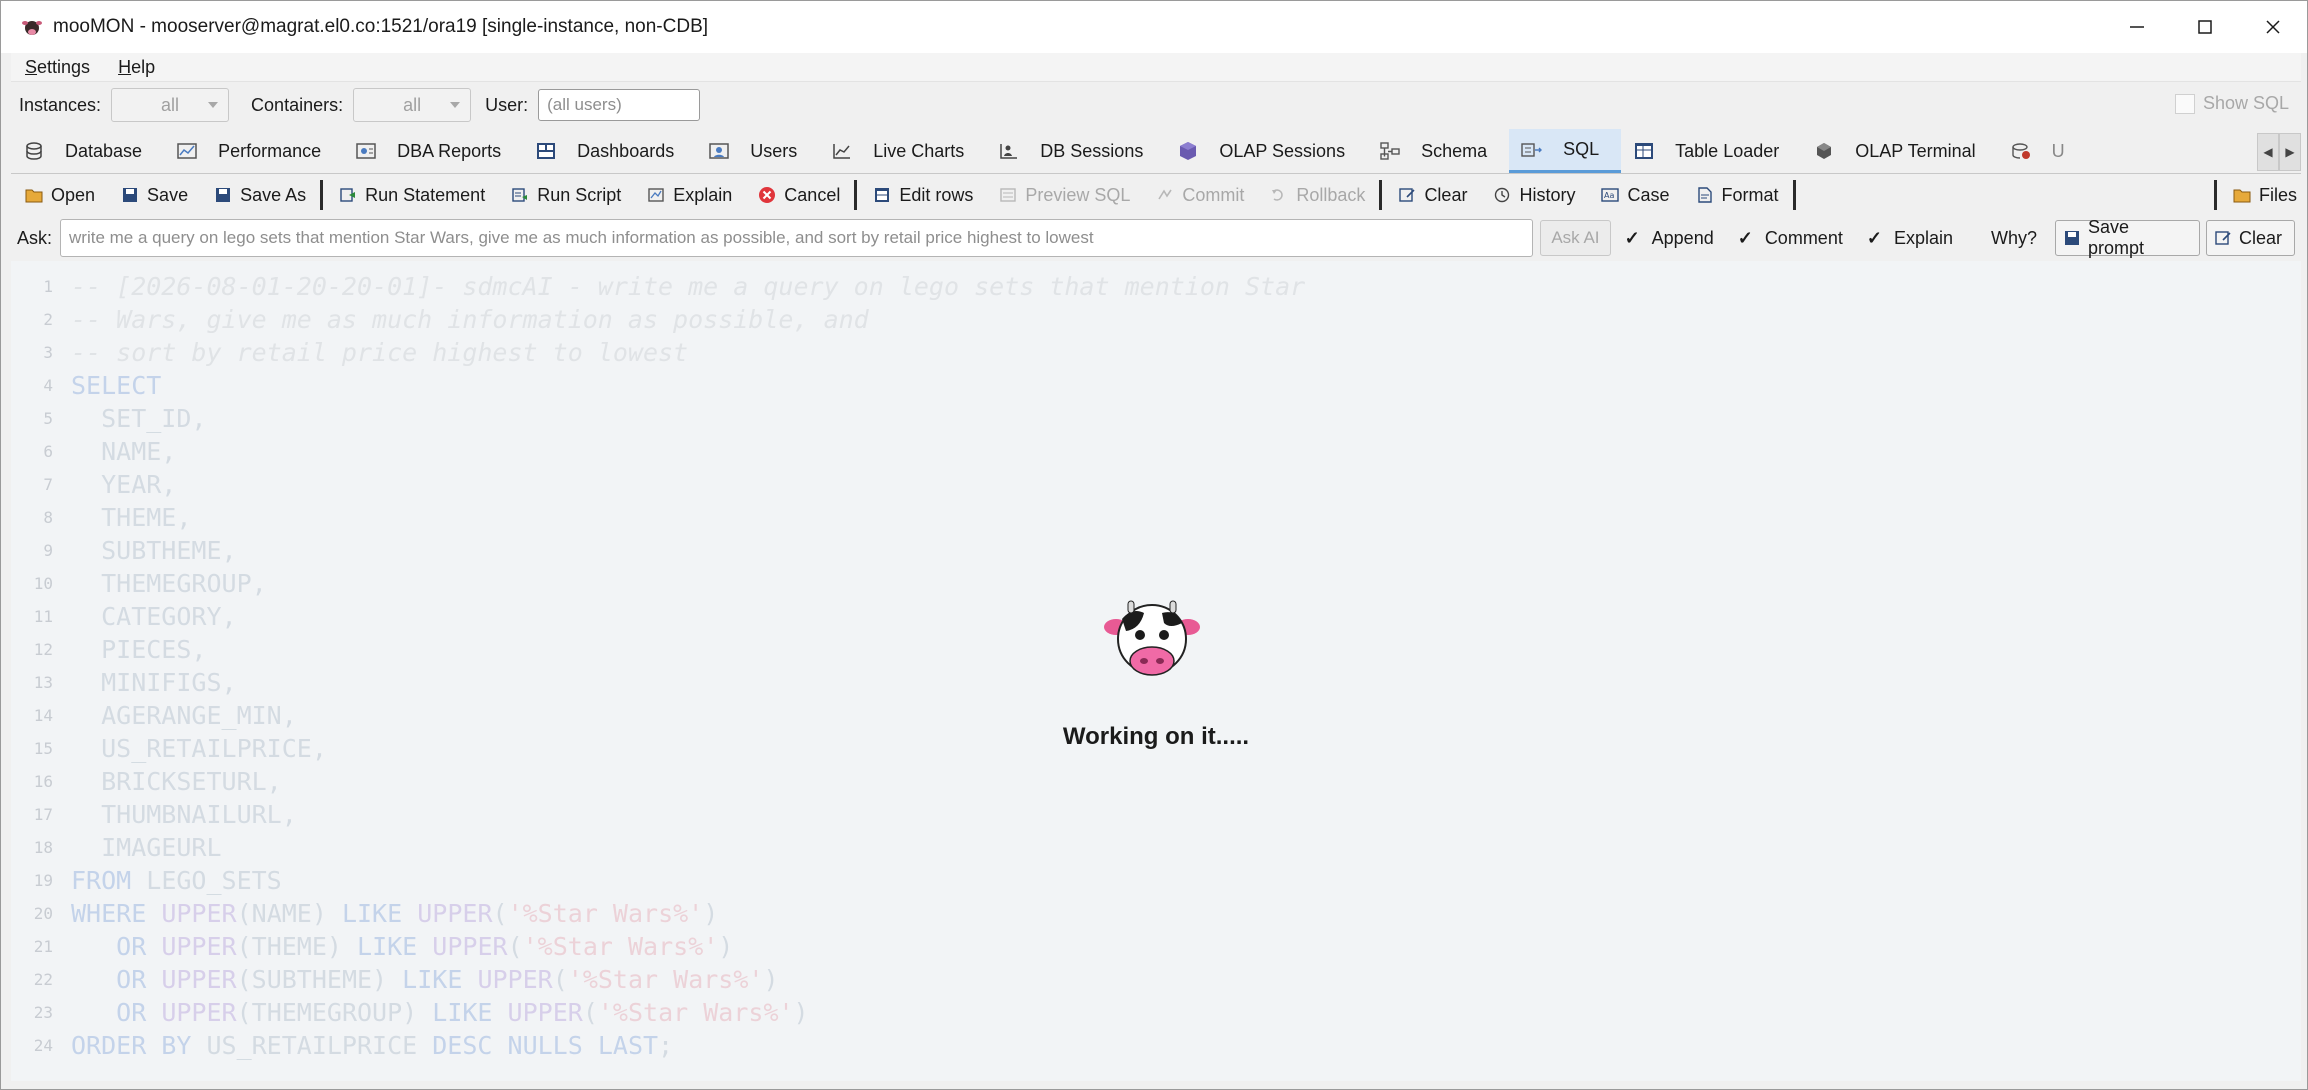  What do you see at coordinates (170, 105) in the screenshot?
I see `instances-select: all` at bounding box center [170, 105].